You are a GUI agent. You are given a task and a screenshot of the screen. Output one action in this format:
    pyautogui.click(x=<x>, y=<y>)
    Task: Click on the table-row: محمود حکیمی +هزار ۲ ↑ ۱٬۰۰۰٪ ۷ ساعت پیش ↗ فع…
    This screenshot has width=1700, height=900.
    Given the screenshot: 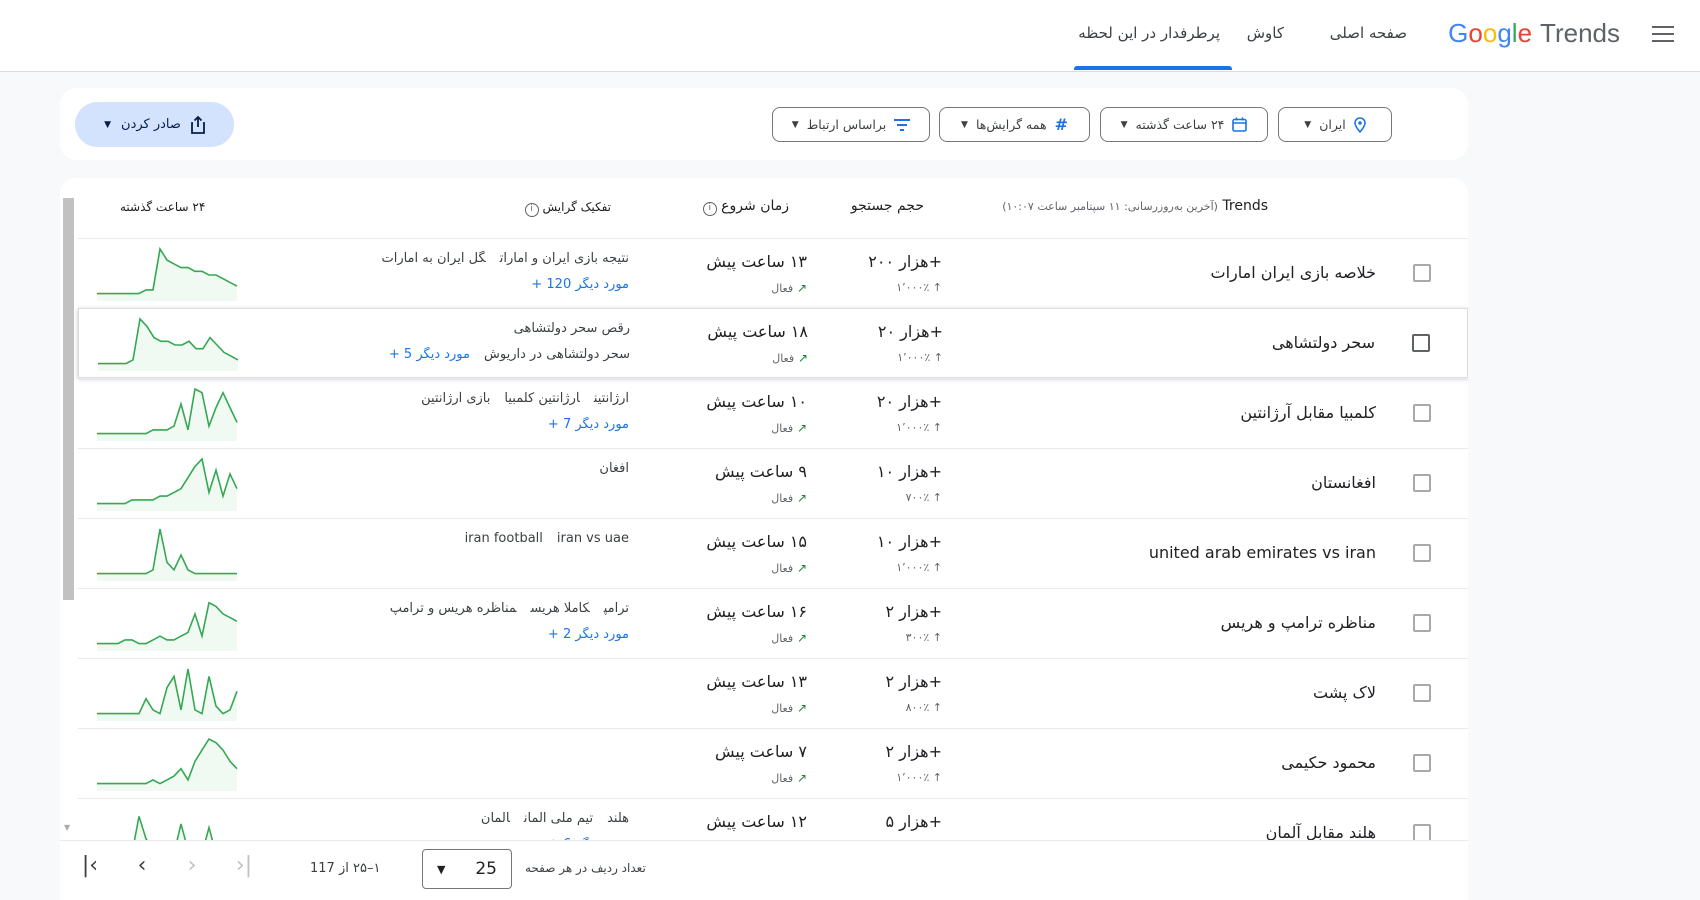 What is the action you would take?
    pyautogui.click(x=773, y=763)
    